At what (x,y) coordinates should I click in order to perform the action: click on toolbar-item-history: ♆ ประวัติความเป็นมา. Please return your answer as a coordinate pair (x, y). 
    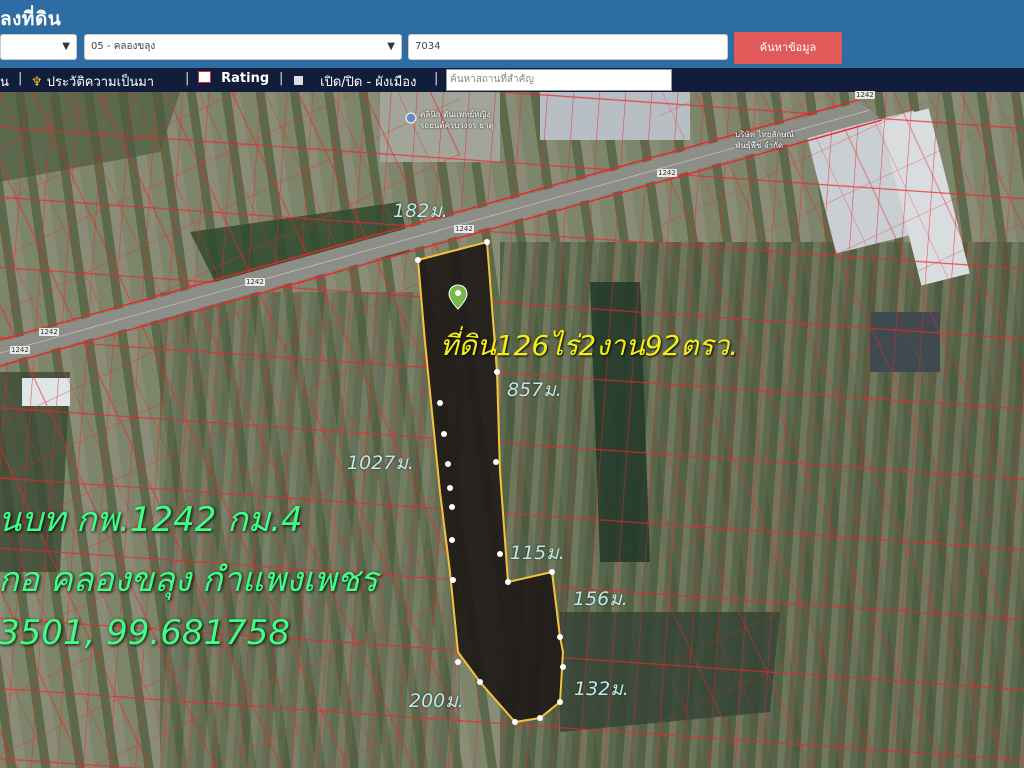
    Looking at the image, I should click on (92, 81).